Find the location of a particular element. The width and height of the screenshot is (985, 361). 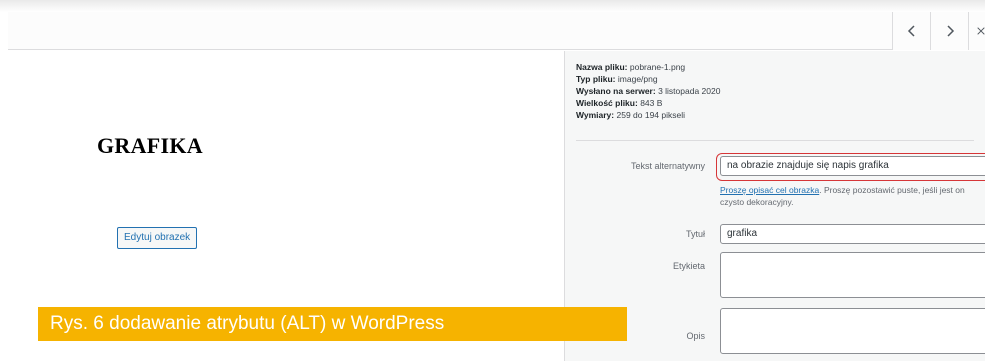

caption-field-label: Etykieta is located at coordinates (688, 266).